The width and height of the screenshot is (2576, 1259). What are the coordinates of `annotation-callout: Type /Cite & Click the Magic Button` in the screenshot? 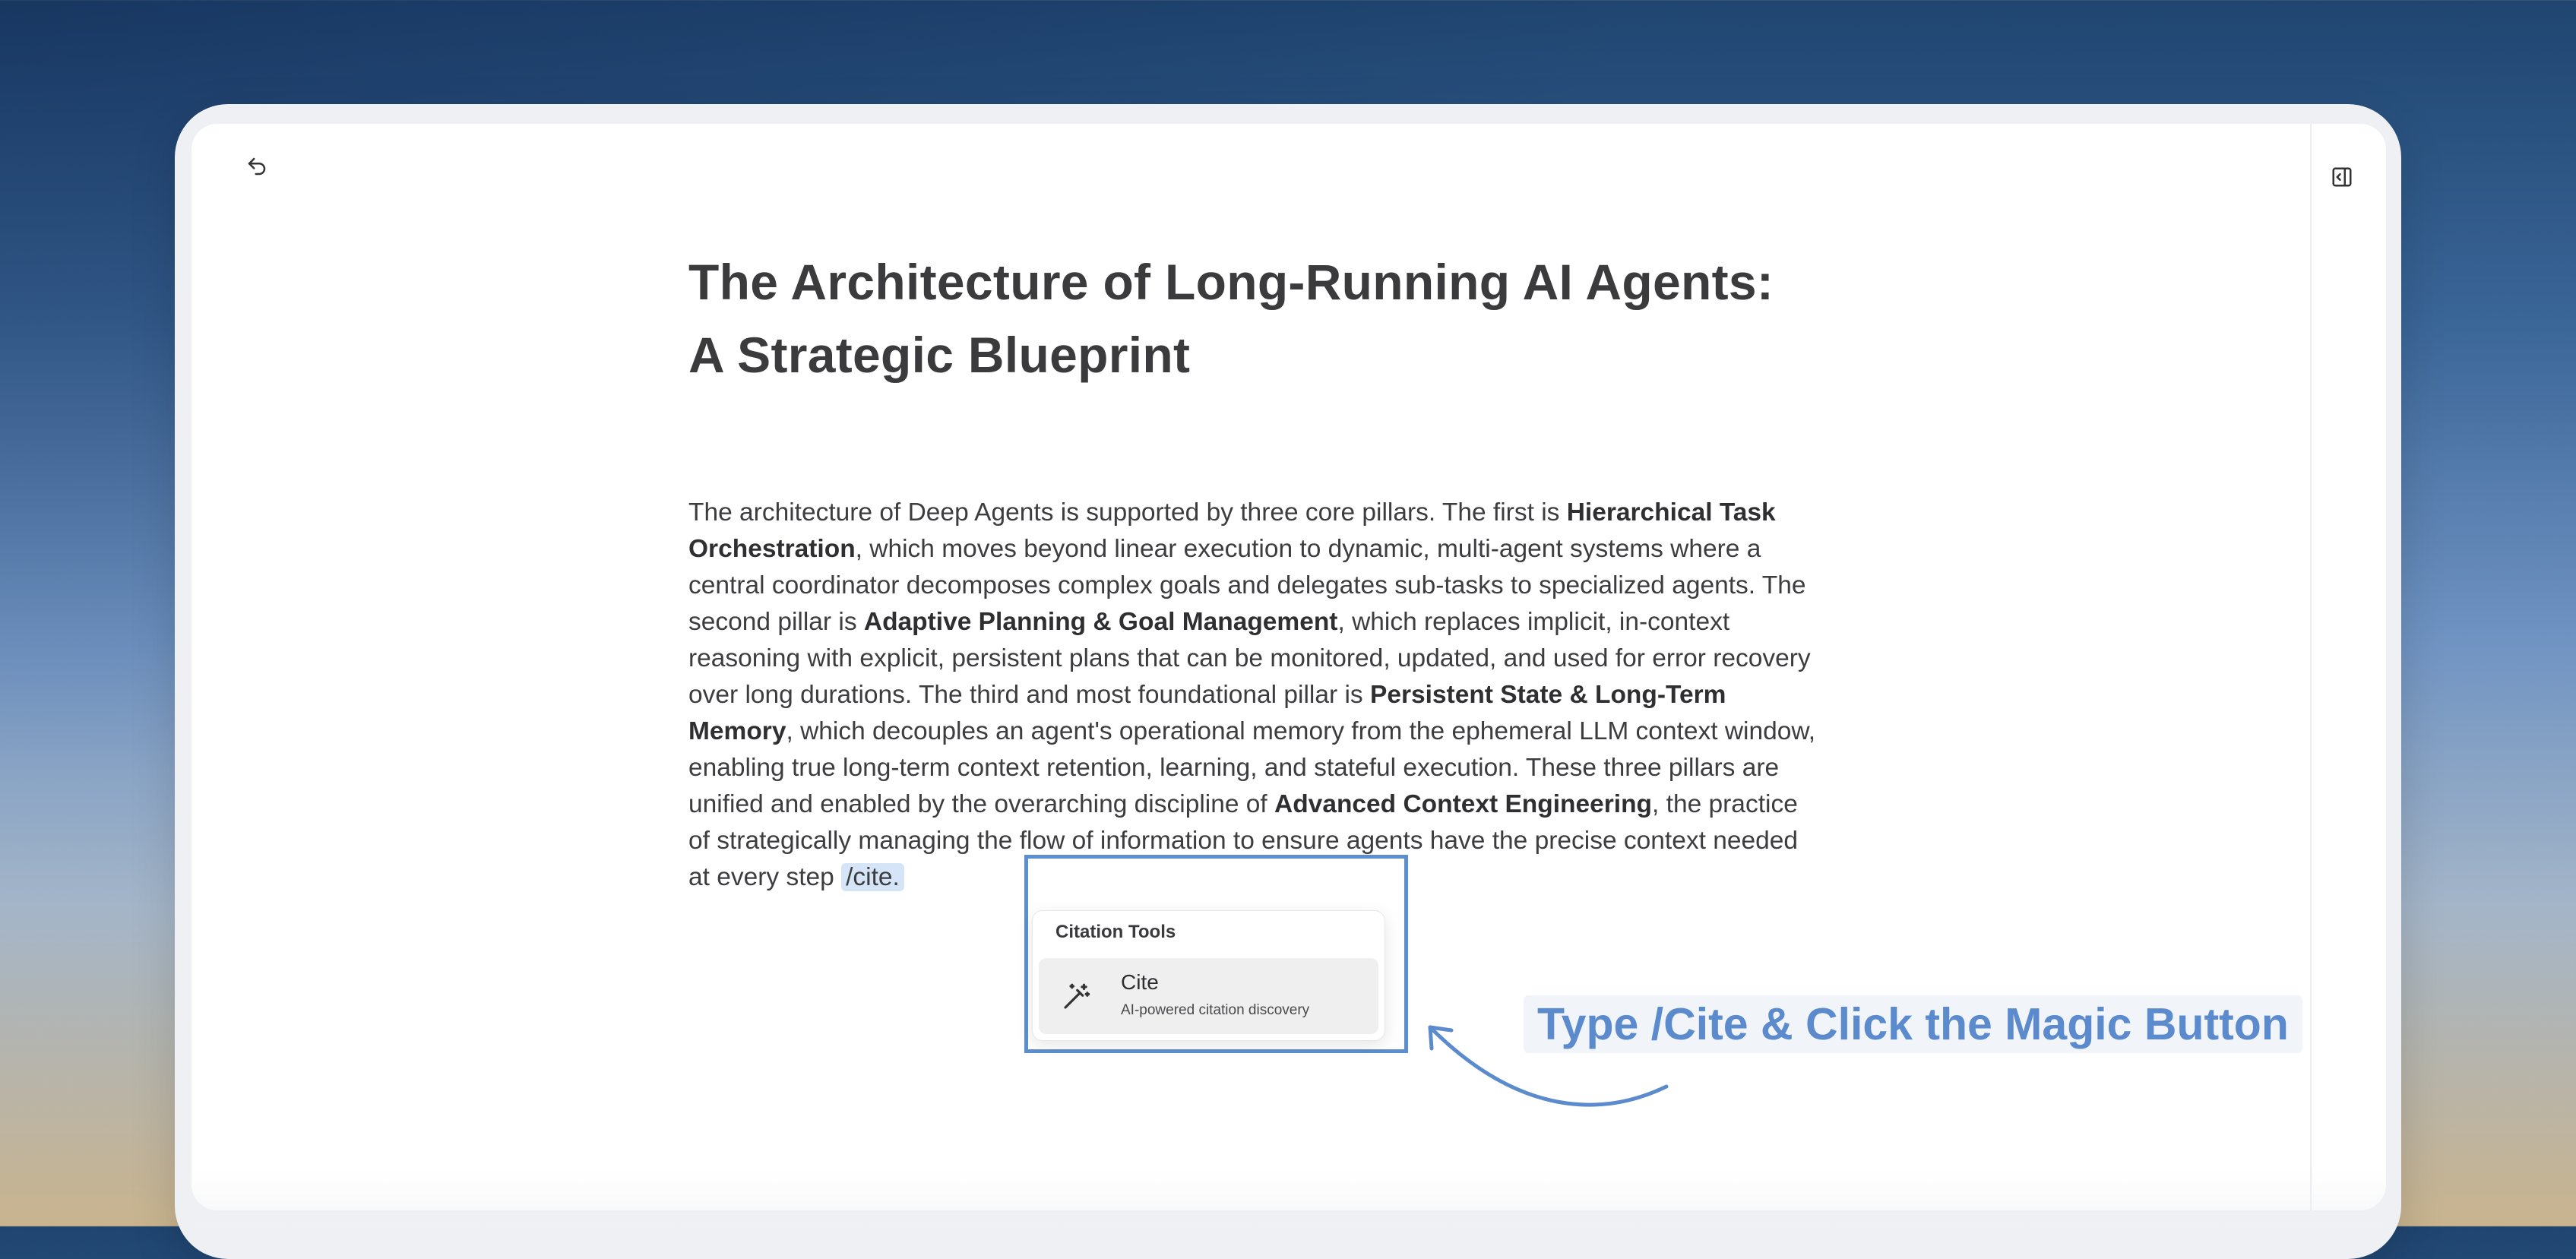 It's located at (1913, 1024).